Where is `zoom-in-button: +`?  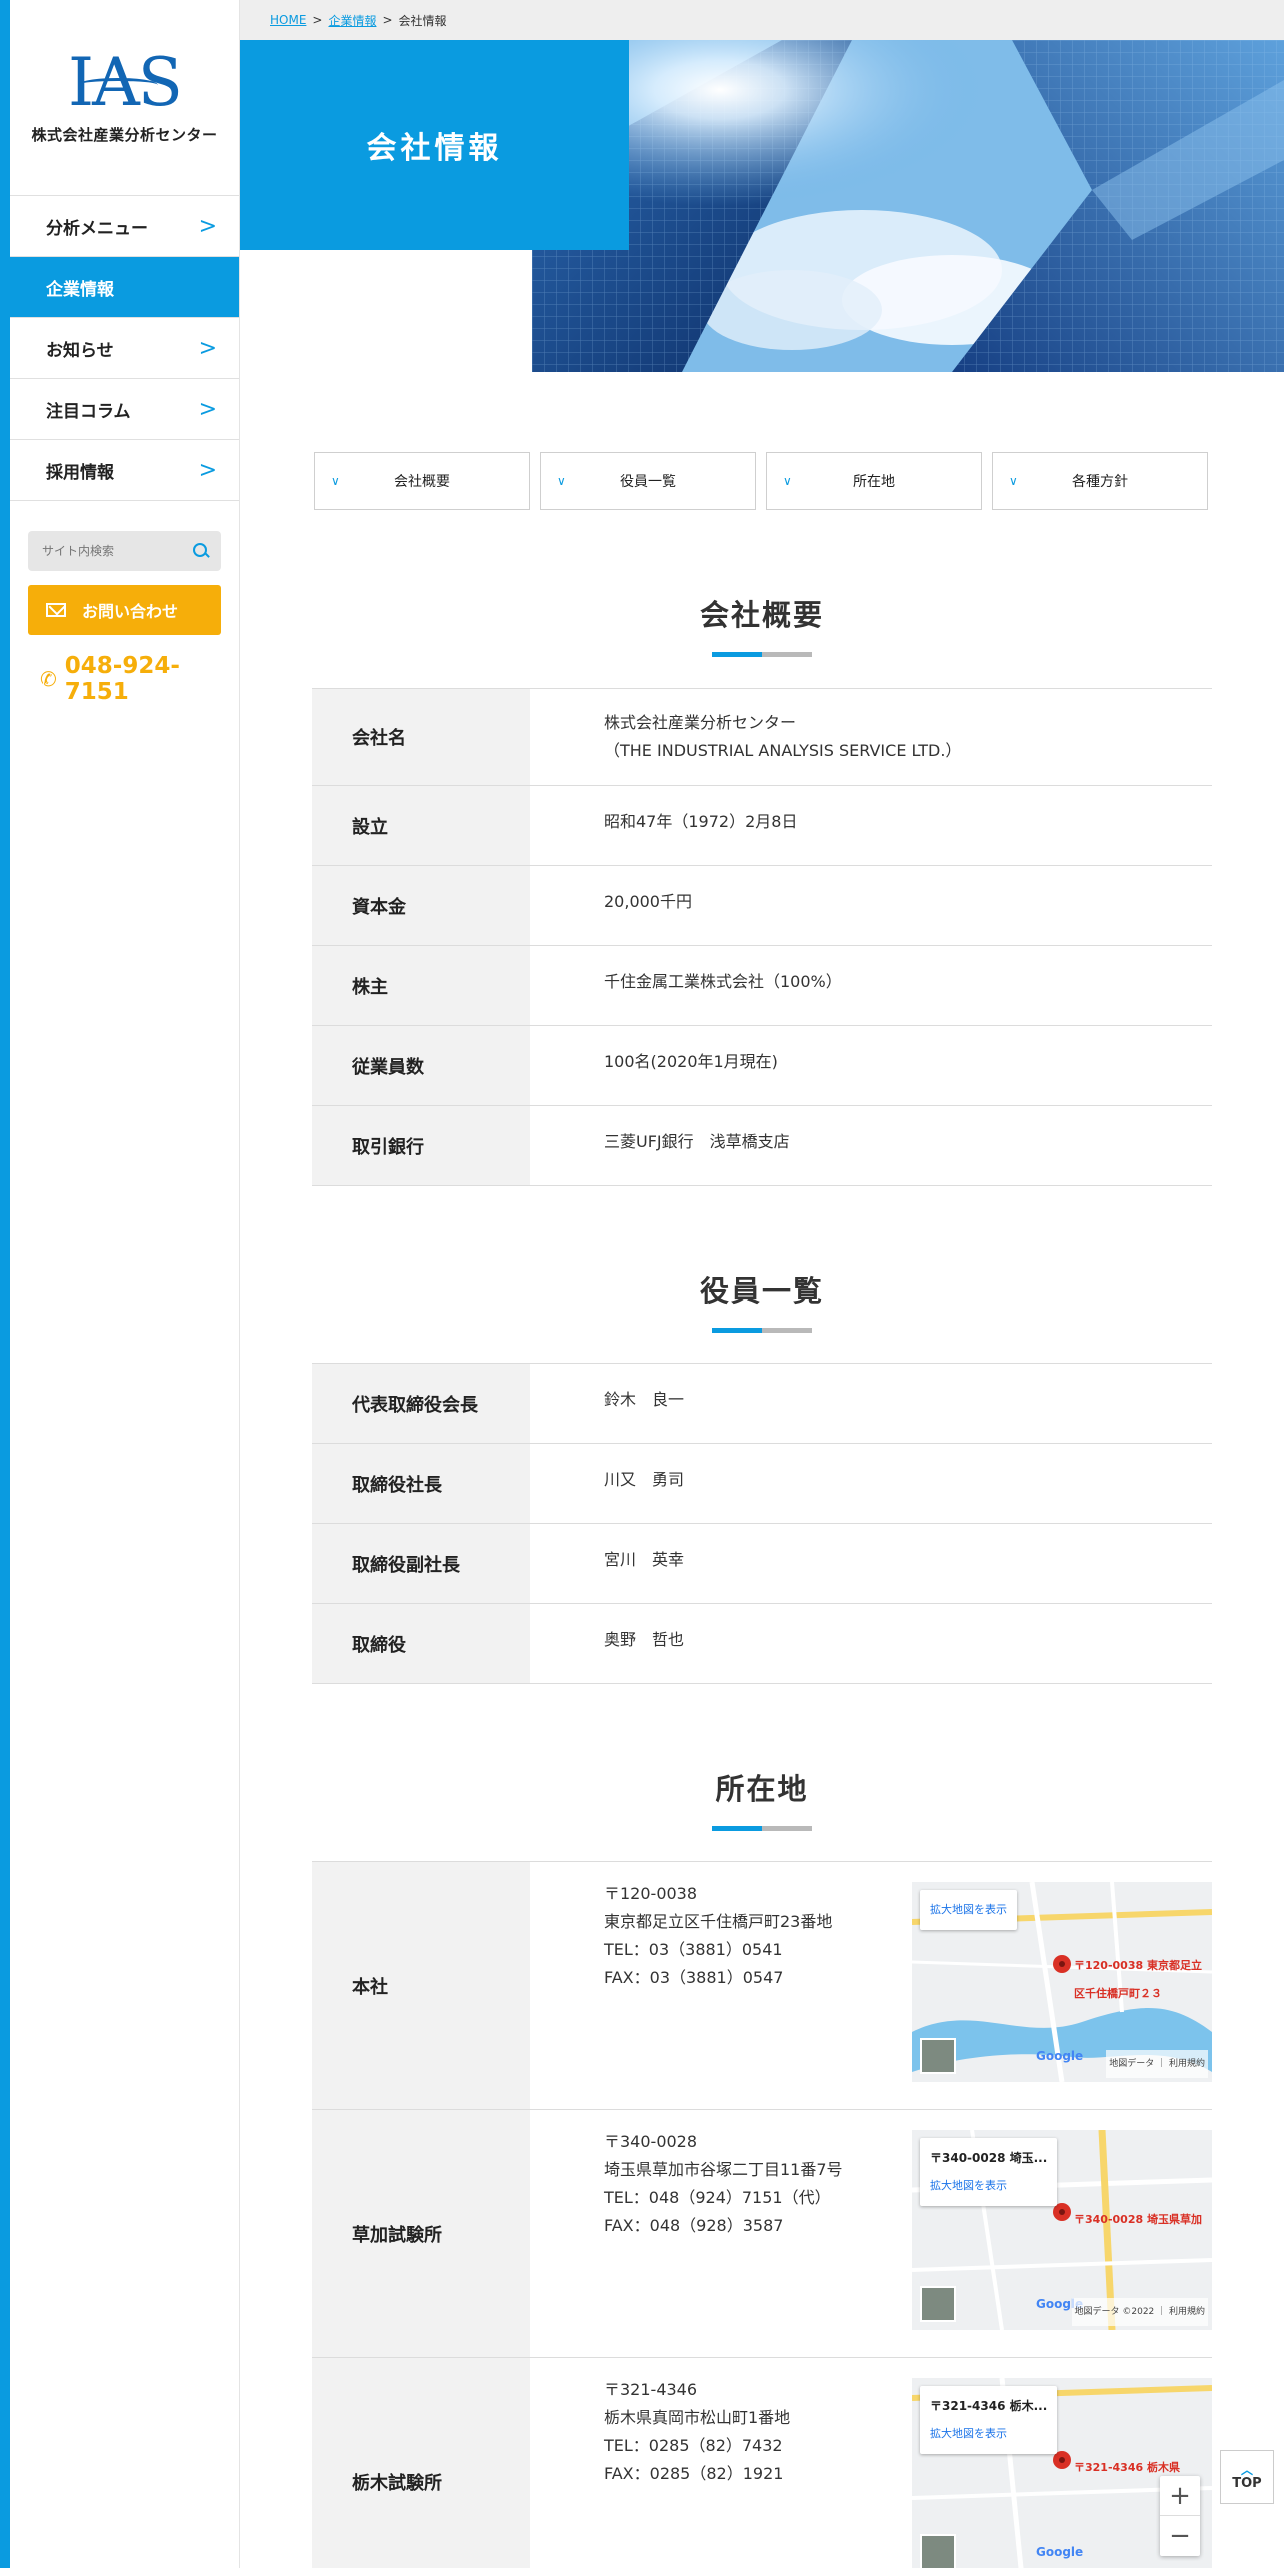
zoom-in-button: + is located at coordinates (1180, 2496).